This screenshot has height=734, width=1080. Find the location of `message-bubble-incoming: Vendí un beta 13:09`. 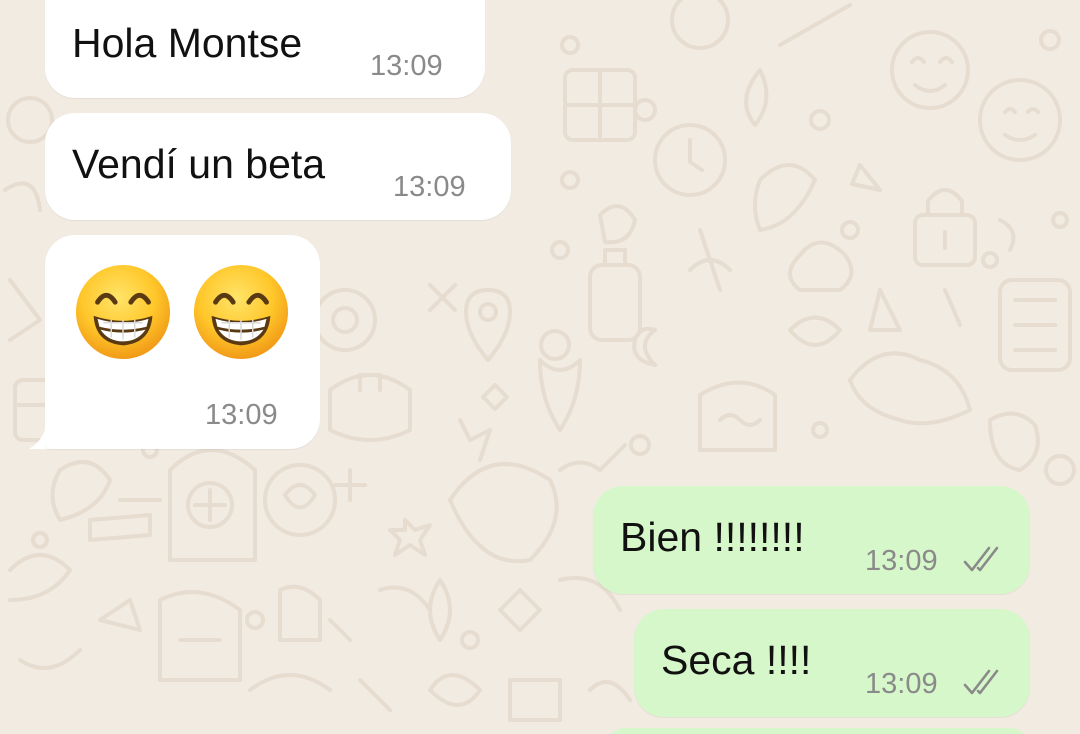

message-bubble-incoming: Vendí un beta 13:09 is located at coordinates (278, 166).